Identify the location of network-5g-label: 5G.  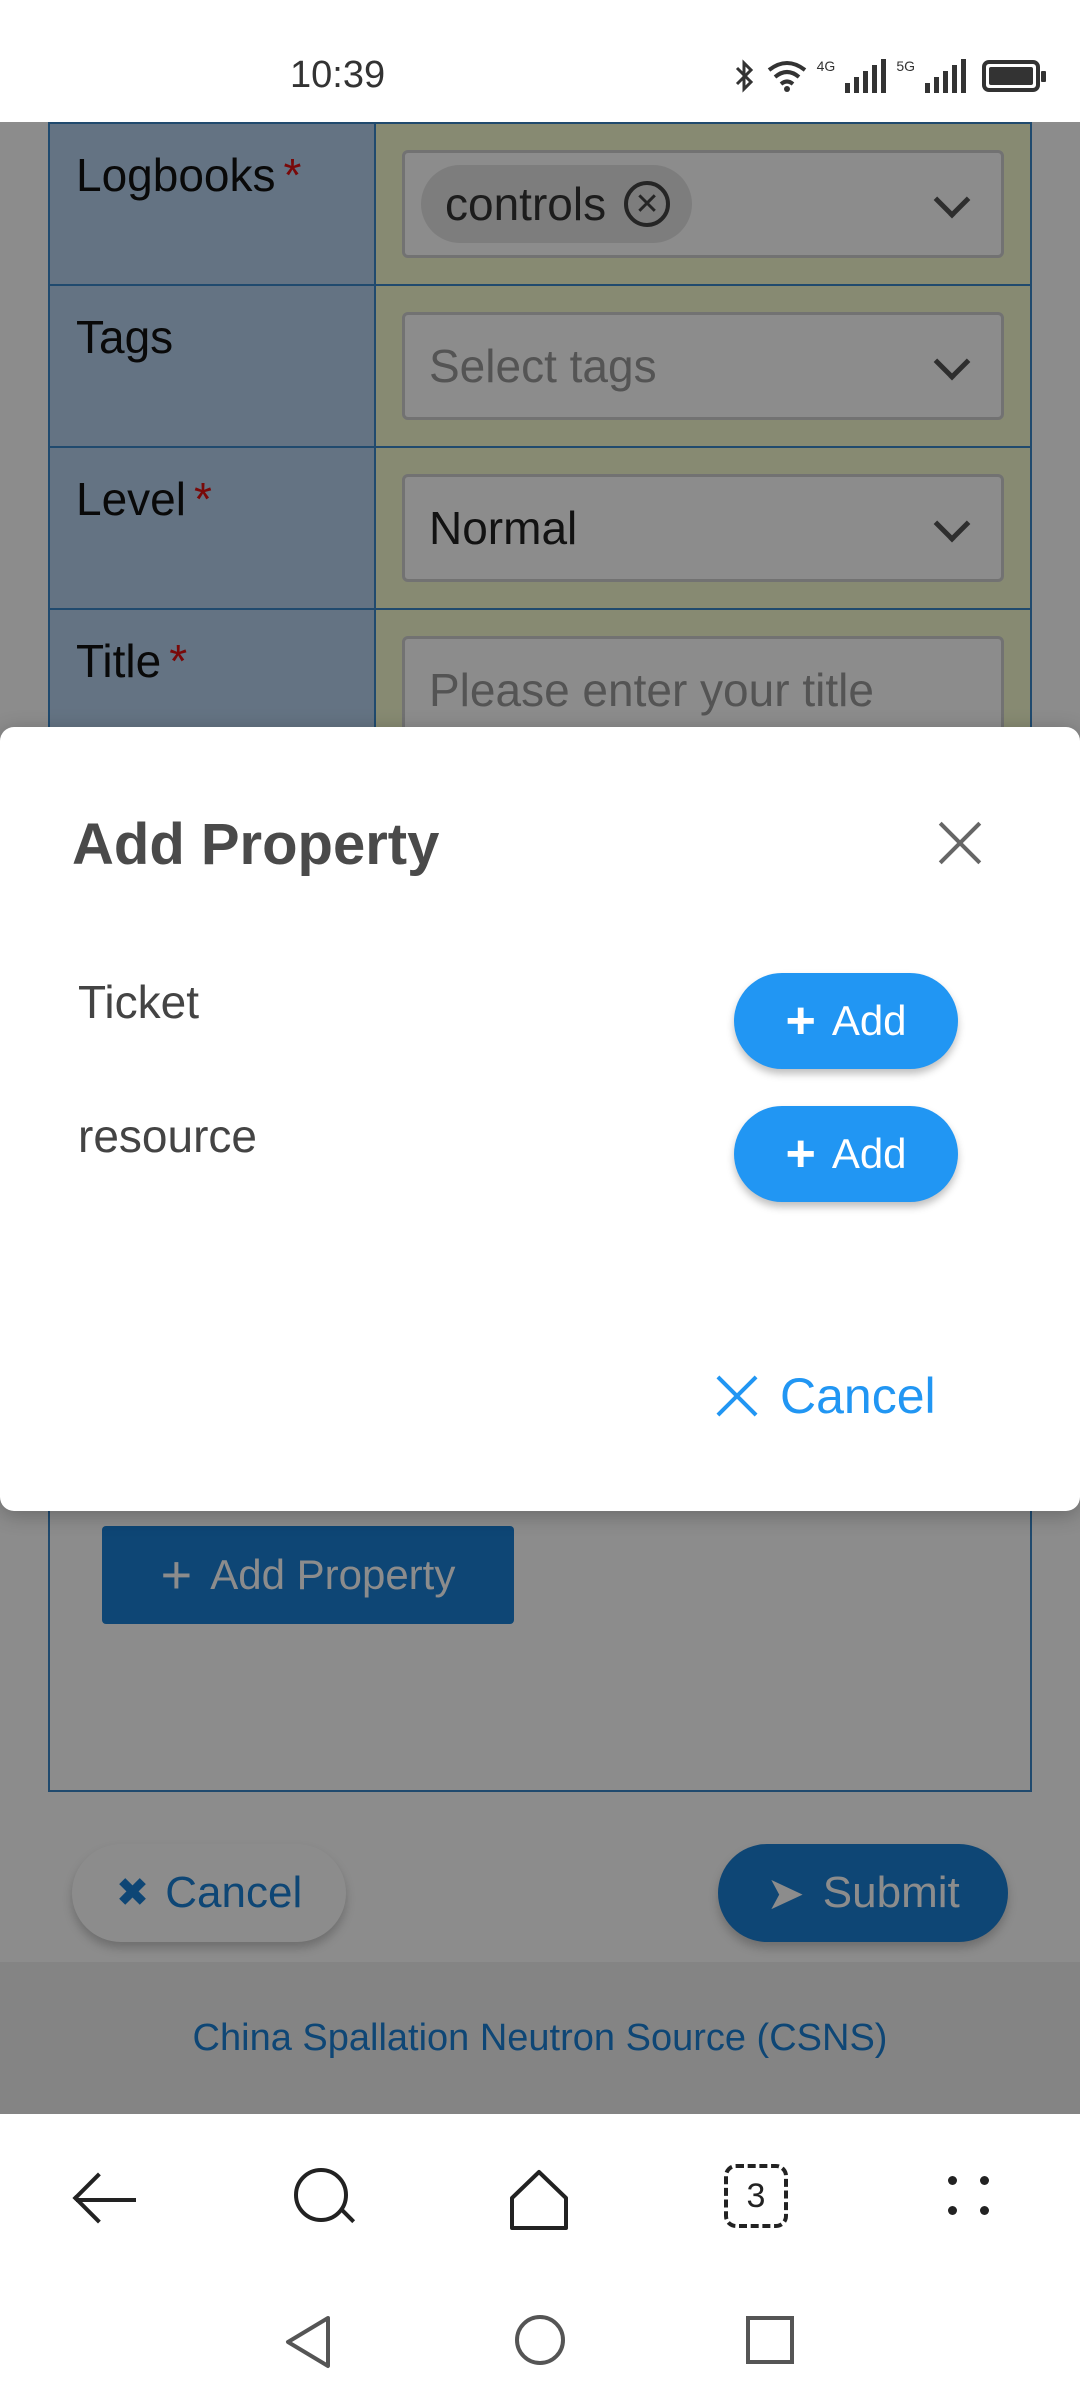
(905, 66).